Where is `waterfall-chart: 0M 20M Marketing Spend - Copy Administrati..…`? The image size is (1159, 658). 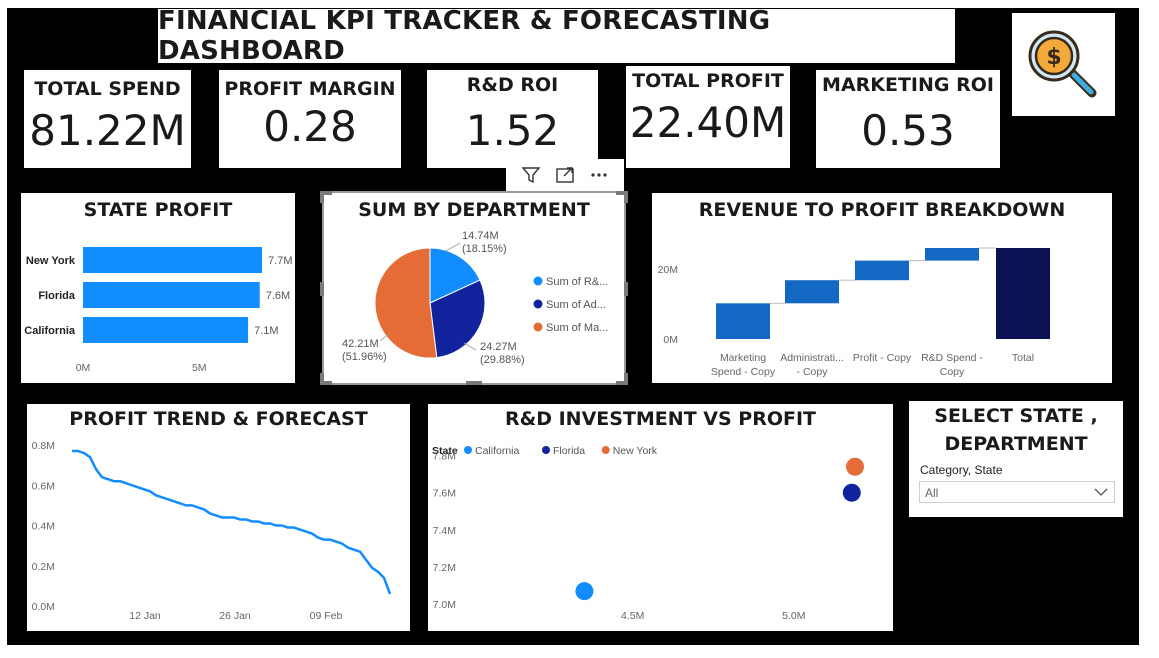 waterfall-chart: 0M 20M Marketing Spend - Copy Administrati..… is located at coordinates (854, 312).